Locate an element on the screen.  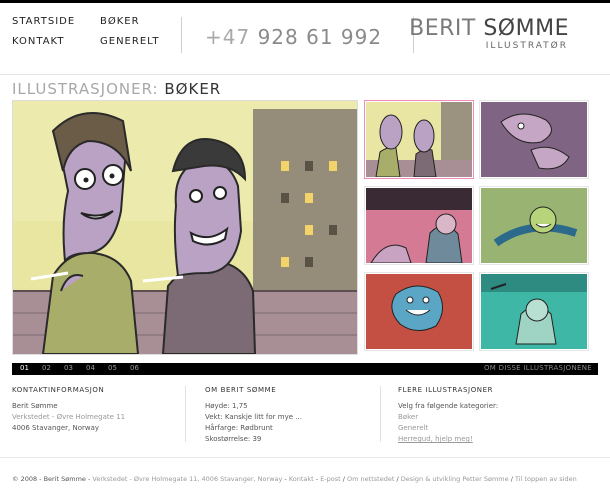
footer-epost-link: E-post is located at coordinates (330, 479).